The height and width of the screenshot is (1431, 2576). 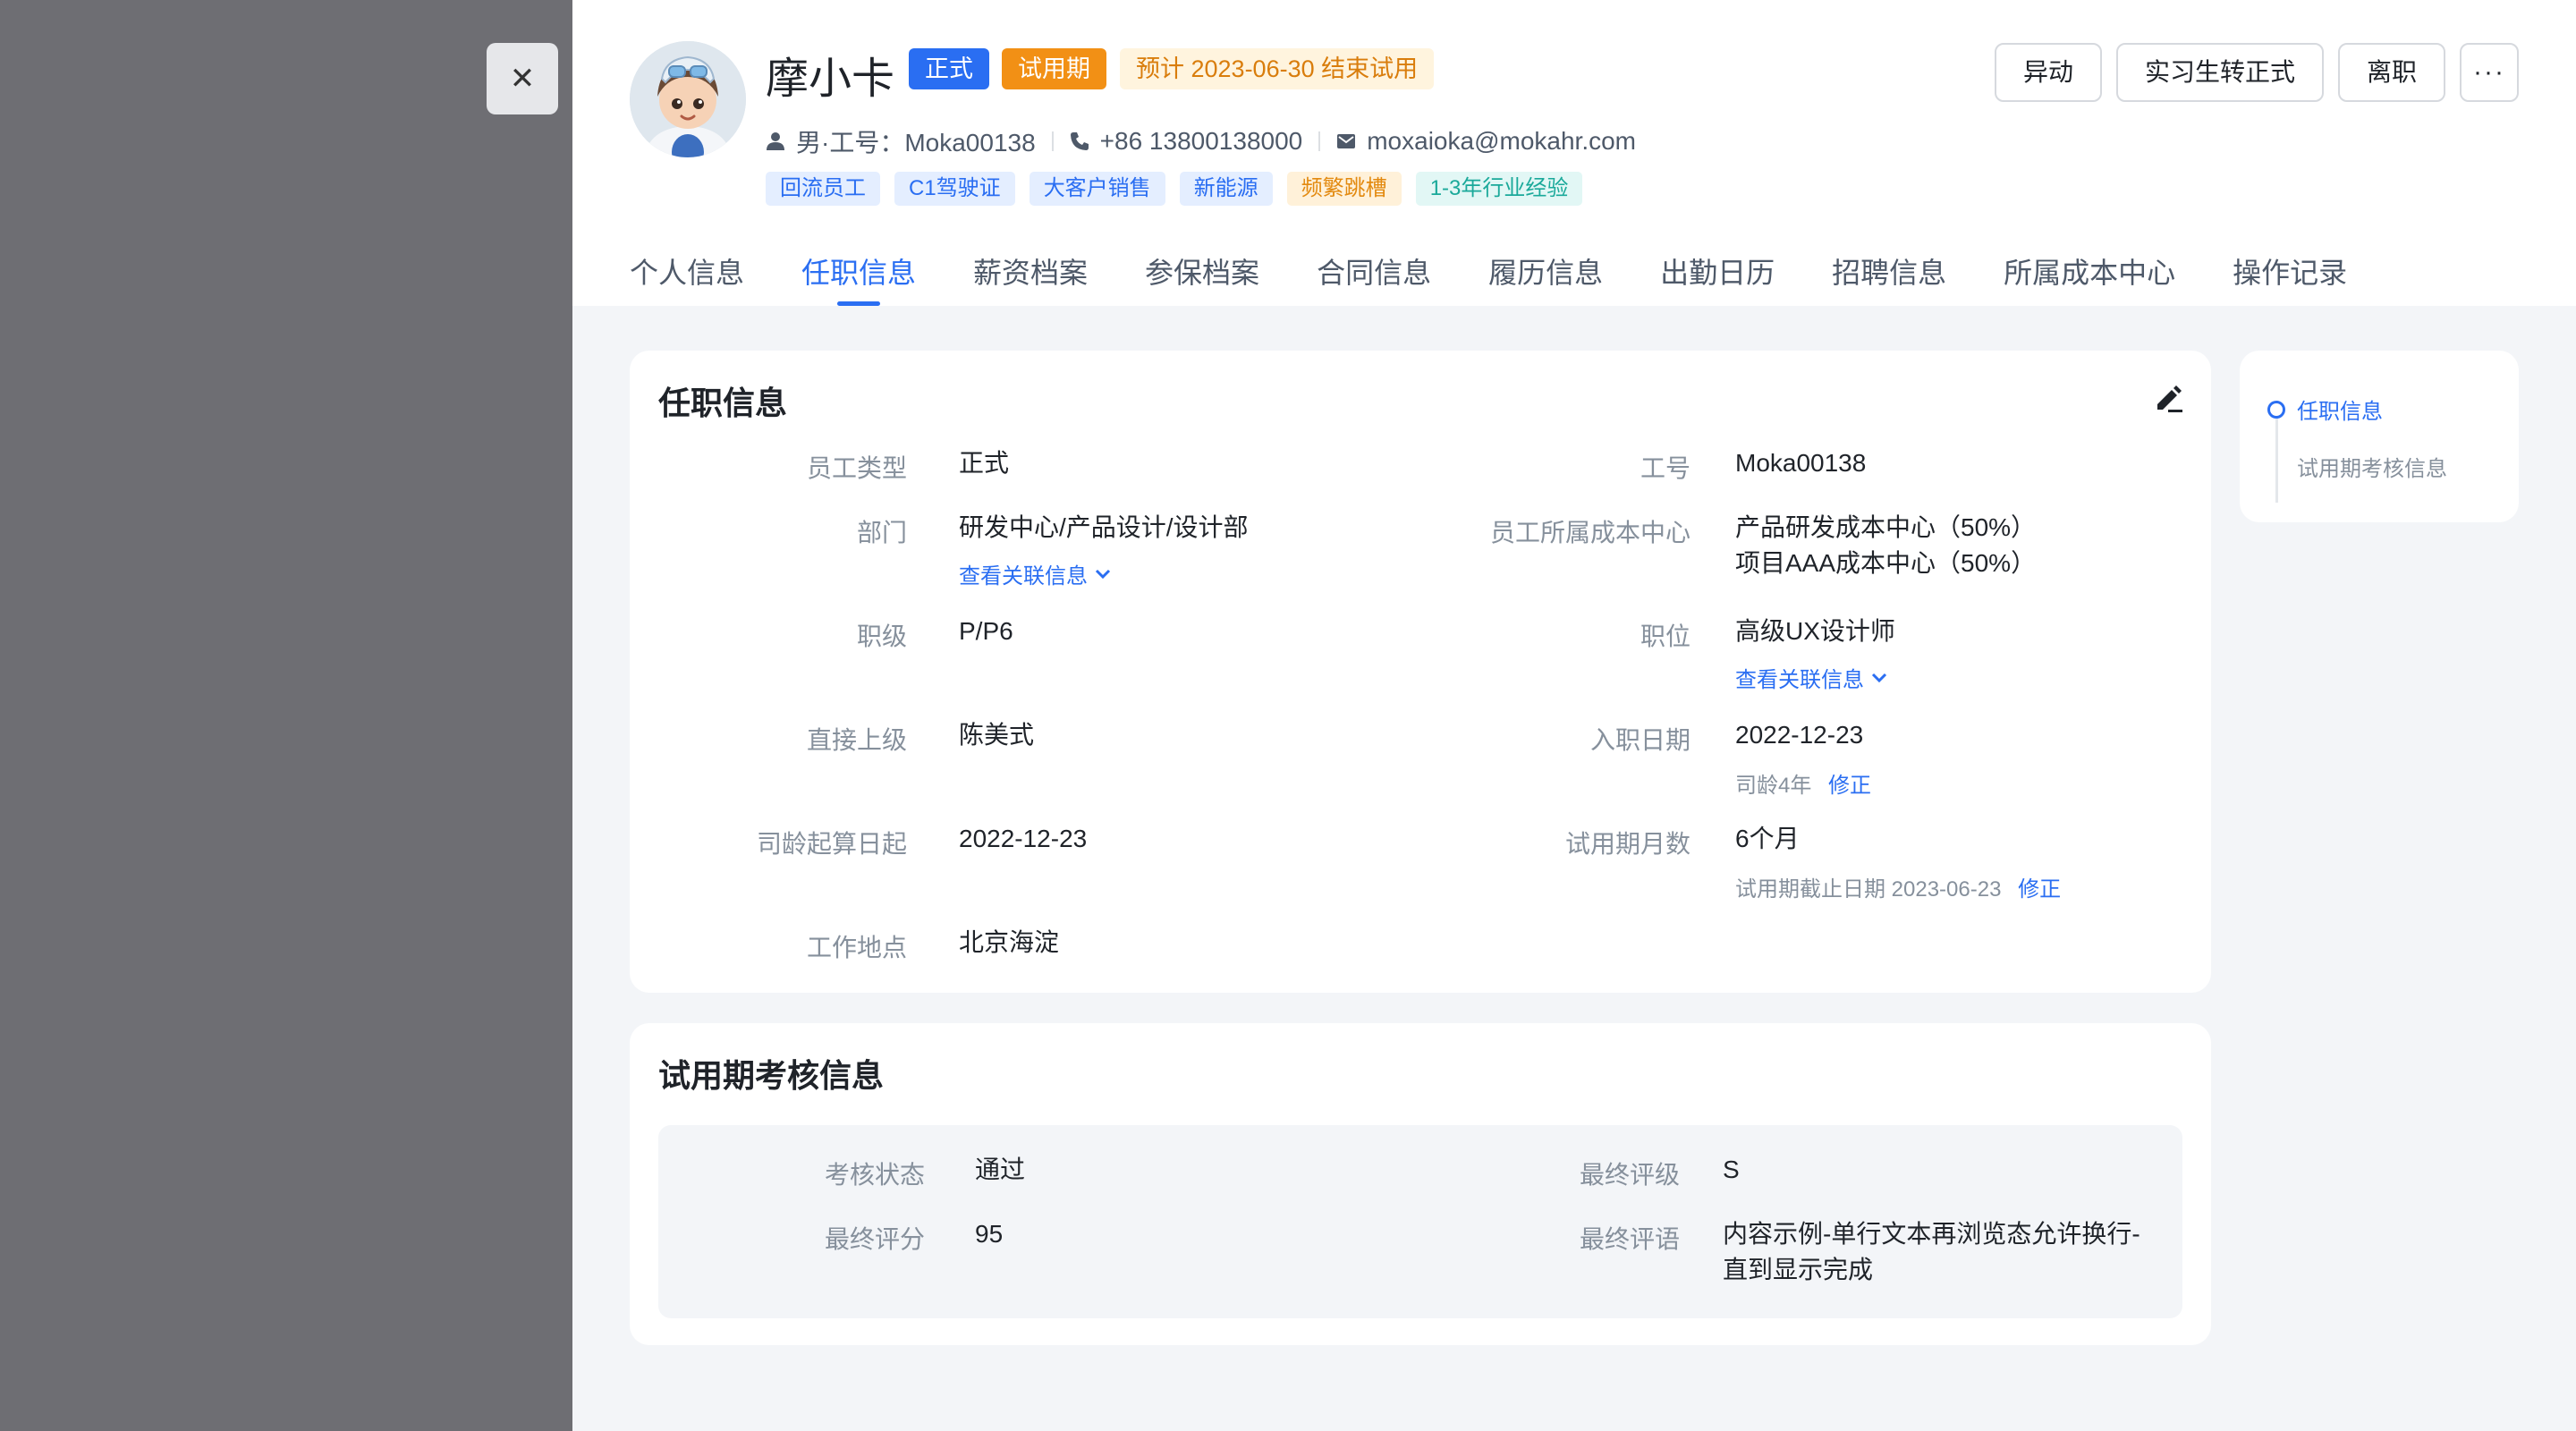 What do you see at coordinates (830, 79) in the screenshot?
I see `employee-name: 摩小卡` at bounding box center [830, 79].